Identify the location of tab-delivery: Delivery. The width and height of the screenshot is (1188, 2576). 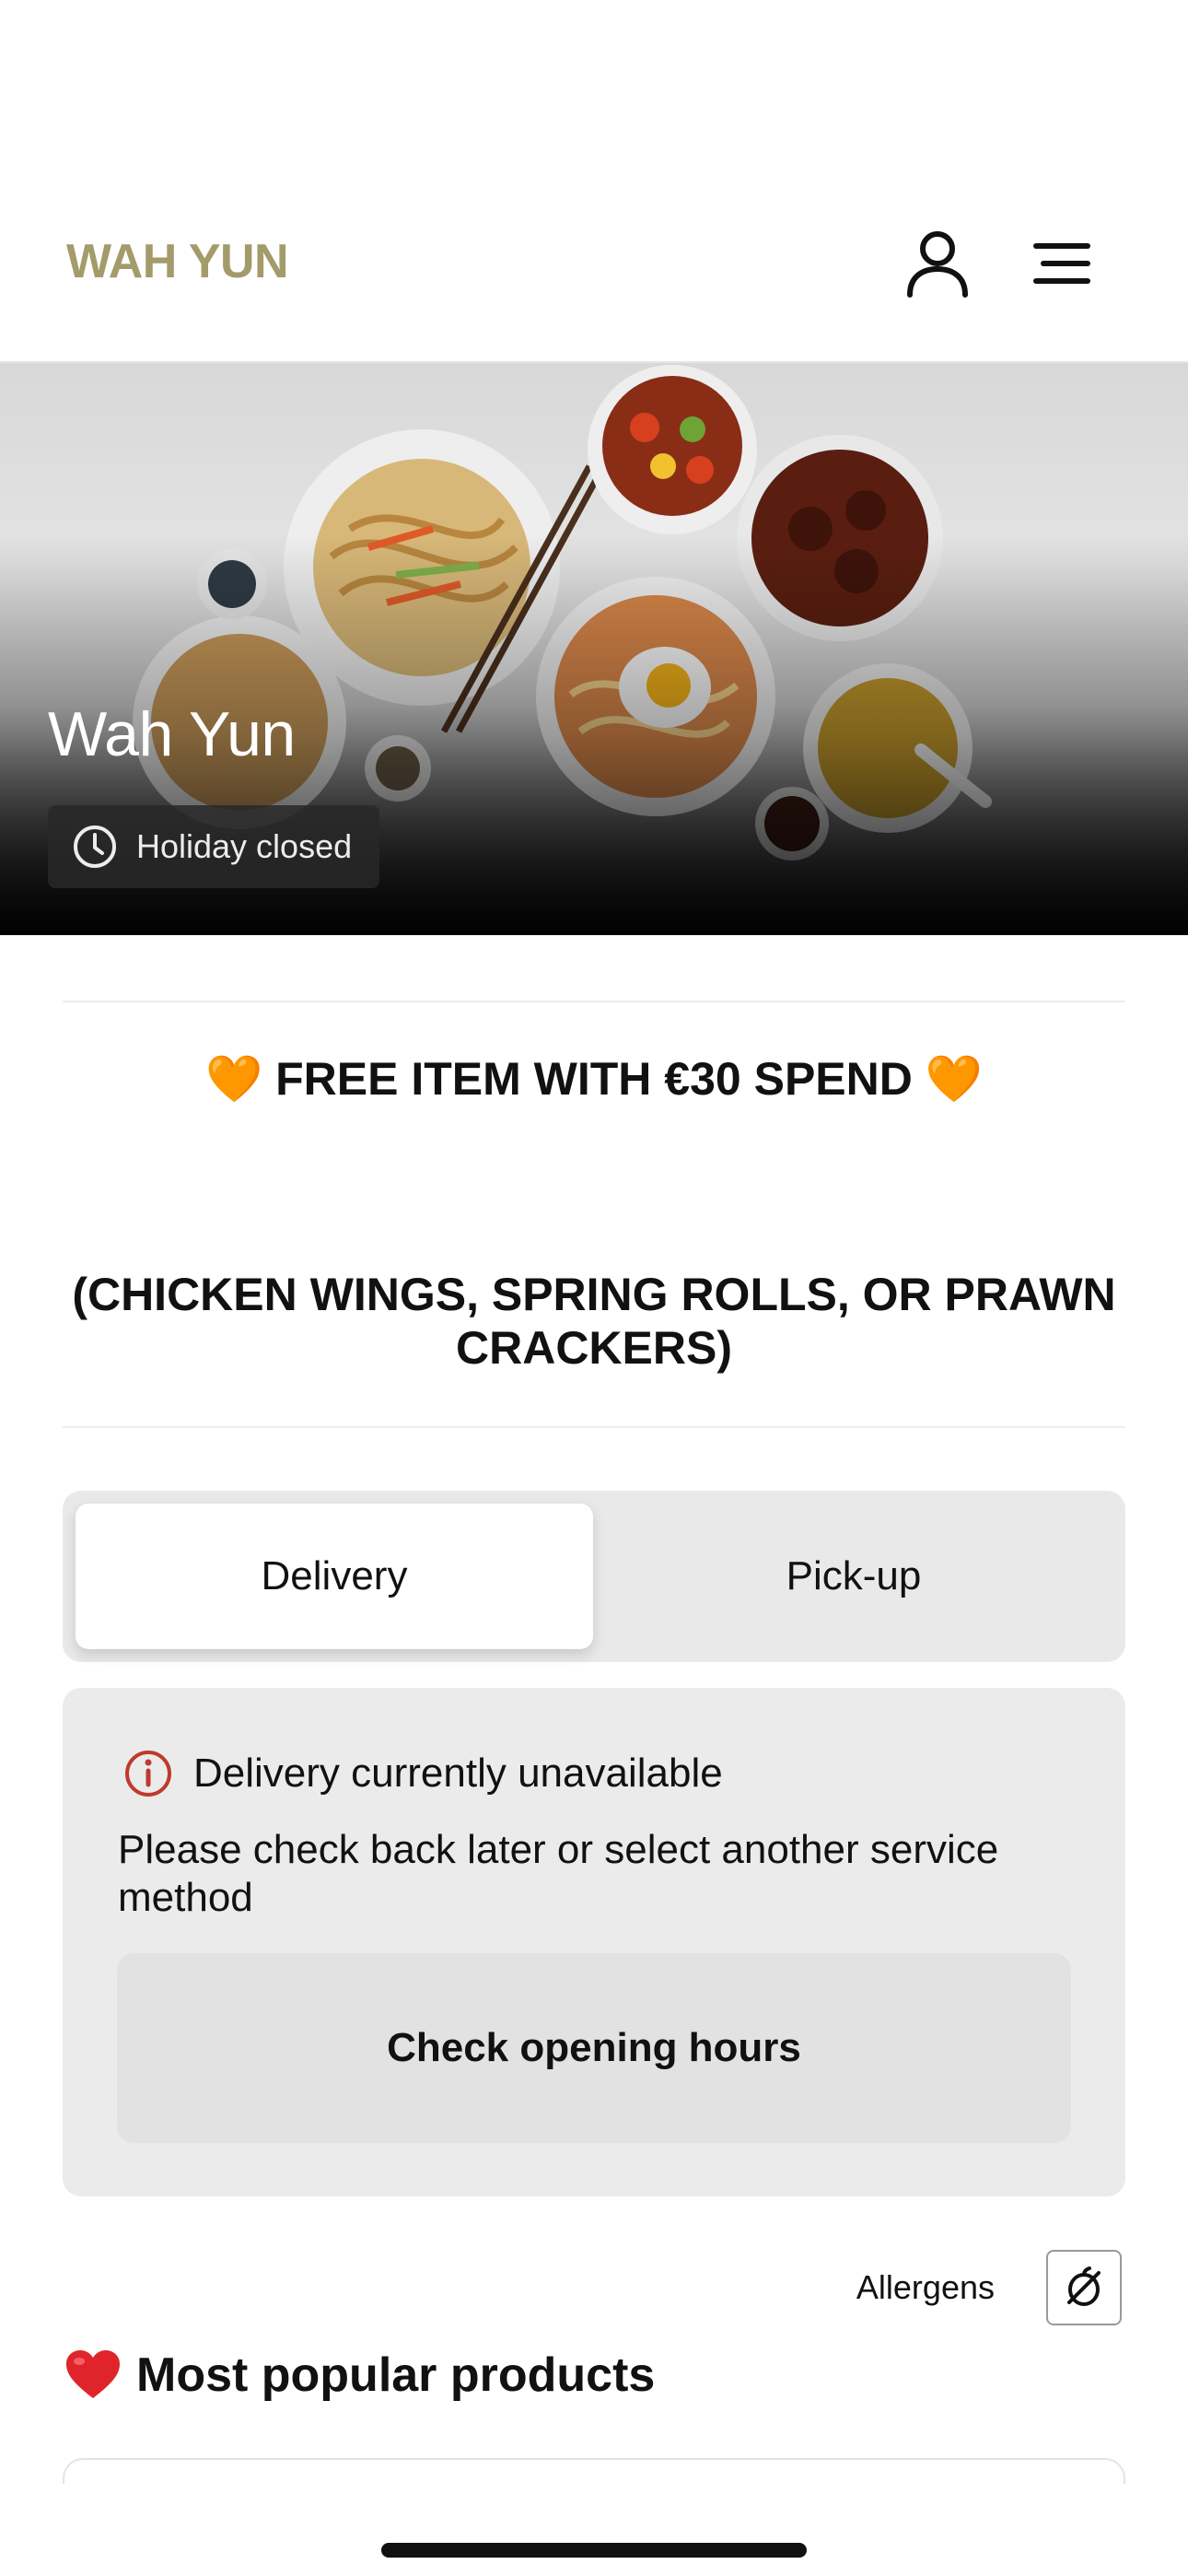
(335, 1576).